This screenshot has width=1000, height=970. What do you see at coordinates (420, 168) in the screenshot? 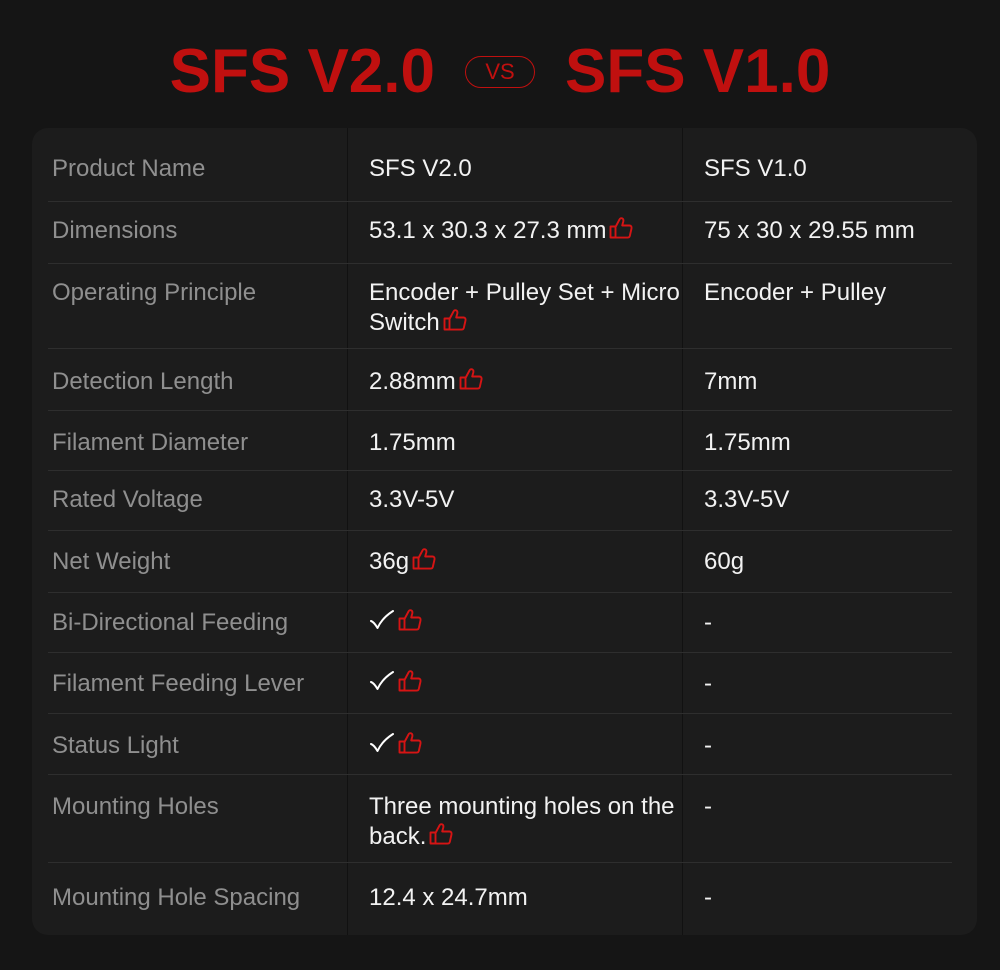
I see `sfs-v2-text: SFS V2.0` at bounding box center [420, 168].